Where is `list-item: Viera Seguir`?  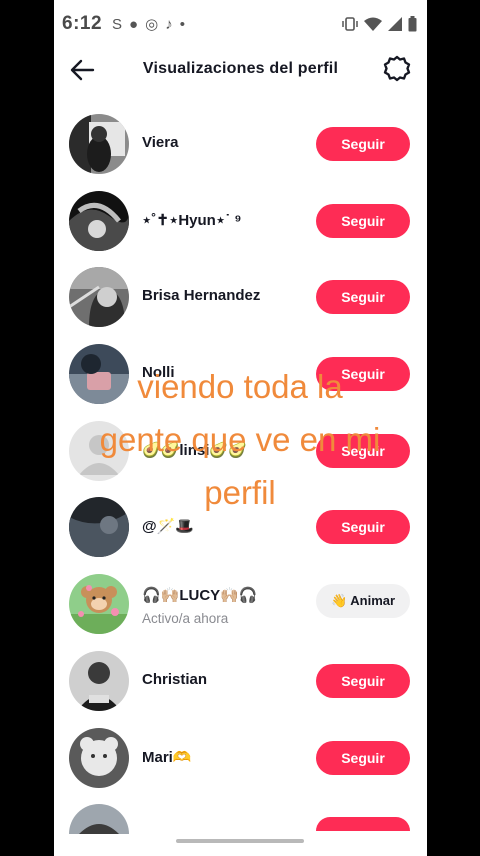 list-item: Viera Seguir is located at coordinates (240, 146).